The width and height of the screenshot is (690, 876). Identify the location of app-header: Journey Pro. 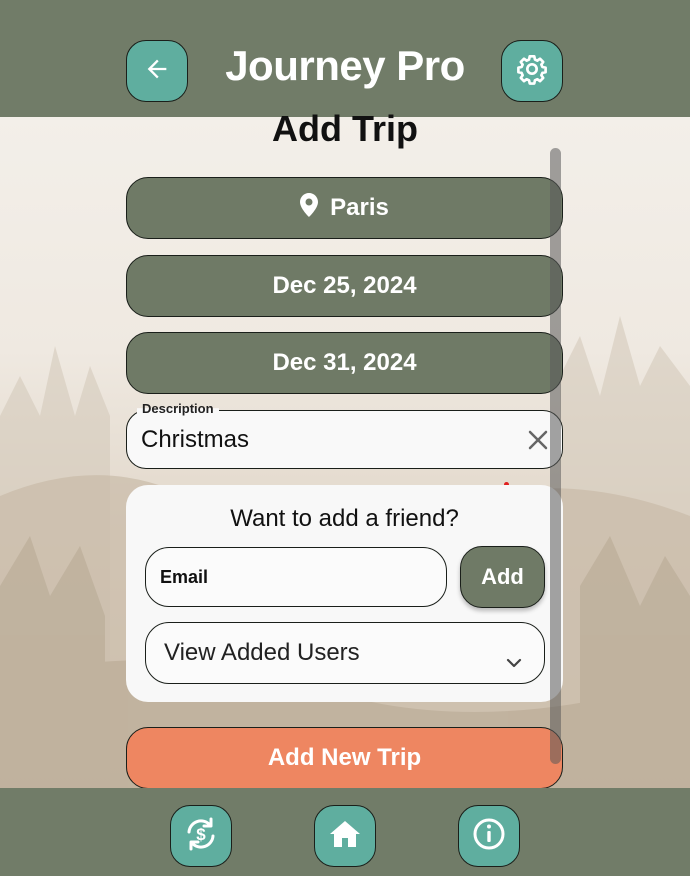
(345, 58).